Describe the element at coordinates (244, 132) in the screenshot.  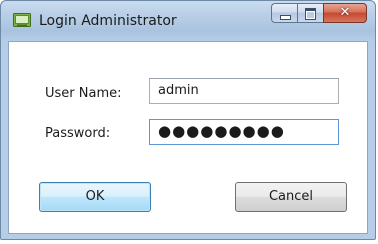
I see `password-input: ●●●●●●●●●` at that location.